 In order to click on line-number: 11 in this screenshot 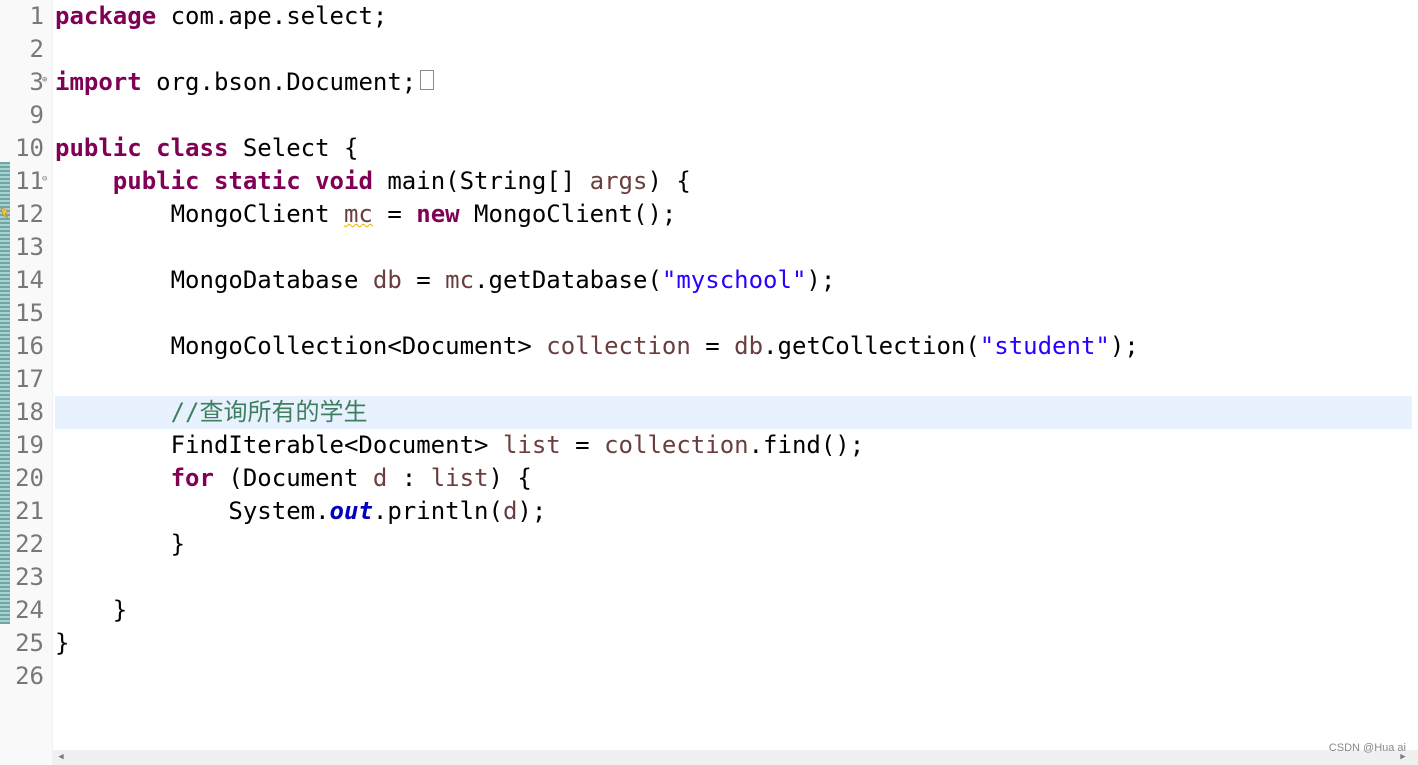, I will do `click(29, 181)`.